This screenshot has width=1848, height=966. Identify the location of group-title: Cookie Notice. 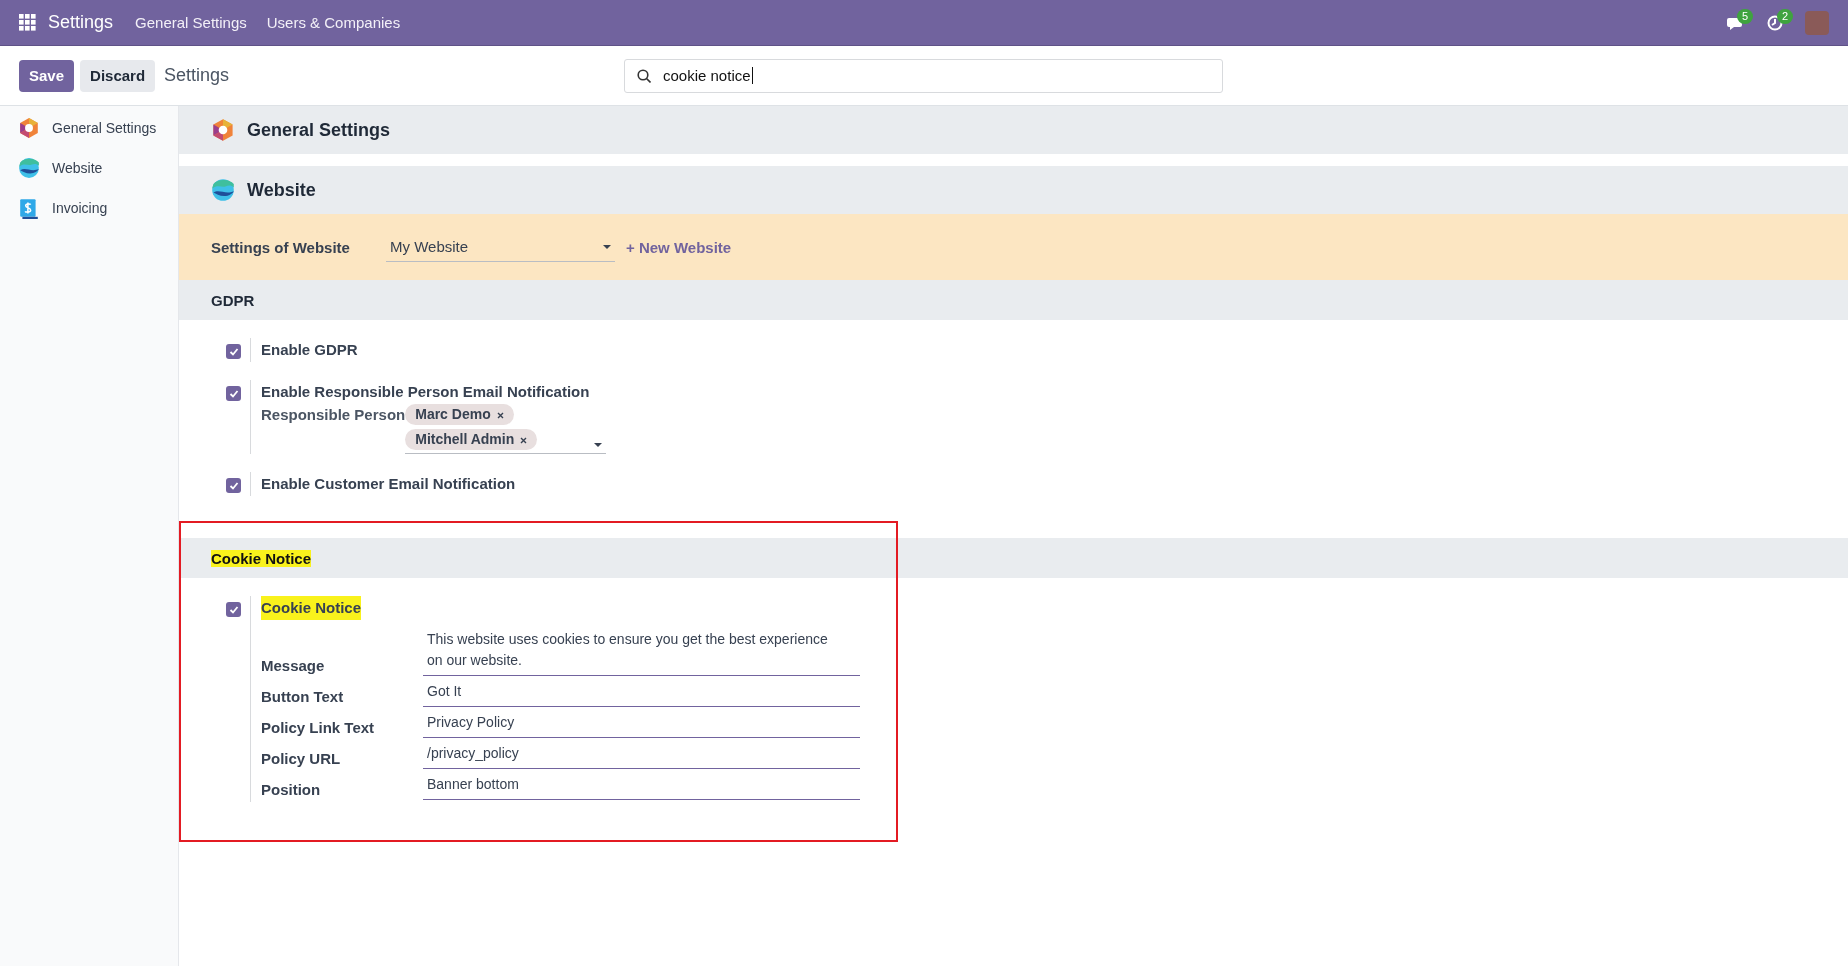
(261, 558).